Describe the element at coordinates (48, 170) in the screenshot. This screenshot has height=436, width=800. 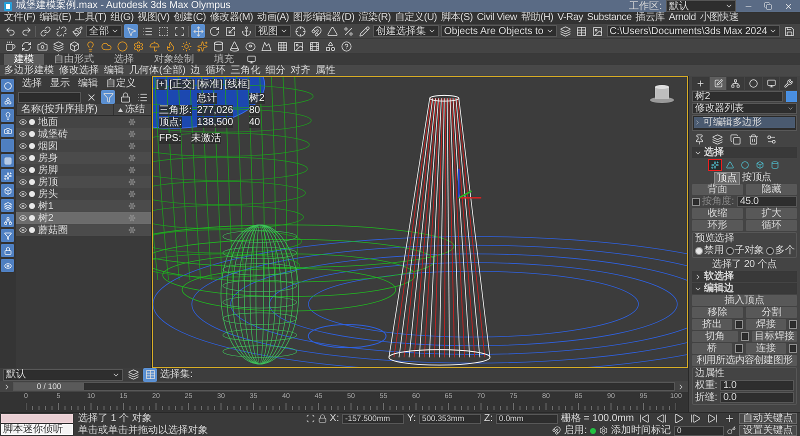
I see `object-name: 房脚` at that location.